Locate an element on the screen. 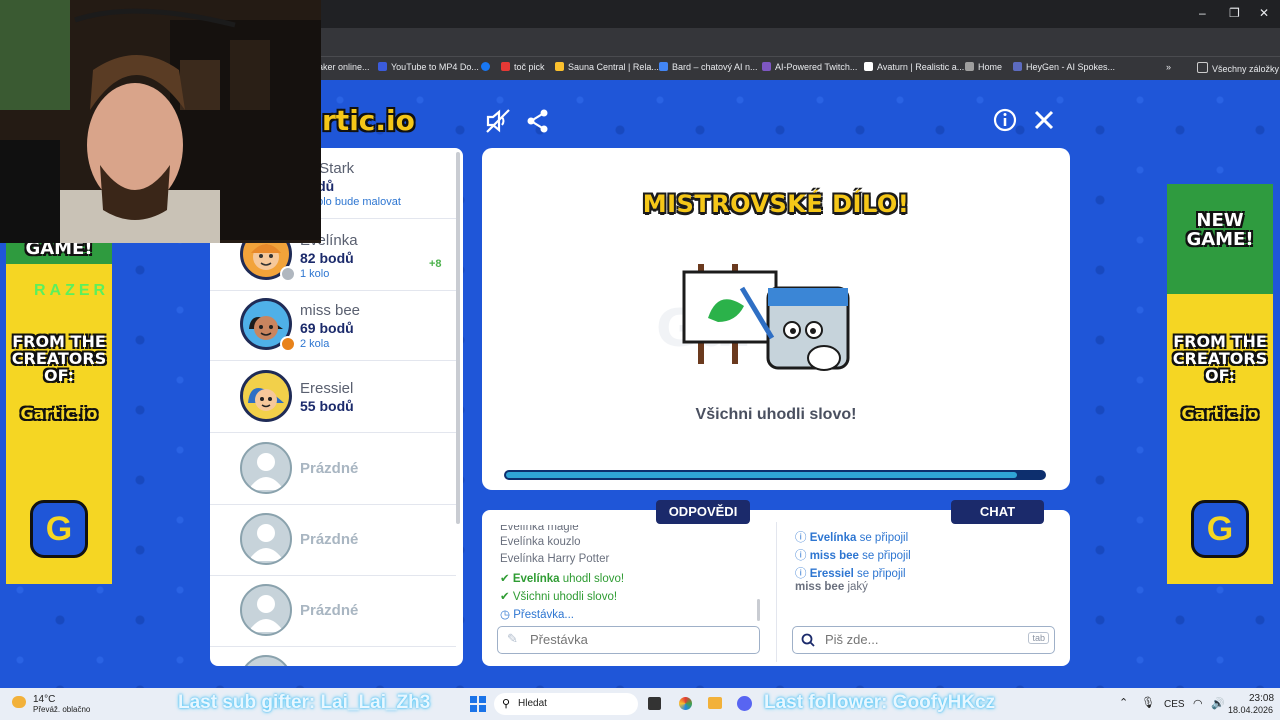 The height and width of the screenshot is (720, 1280). microphone-icon: 🎙 is located at coordinates (1148, 702).